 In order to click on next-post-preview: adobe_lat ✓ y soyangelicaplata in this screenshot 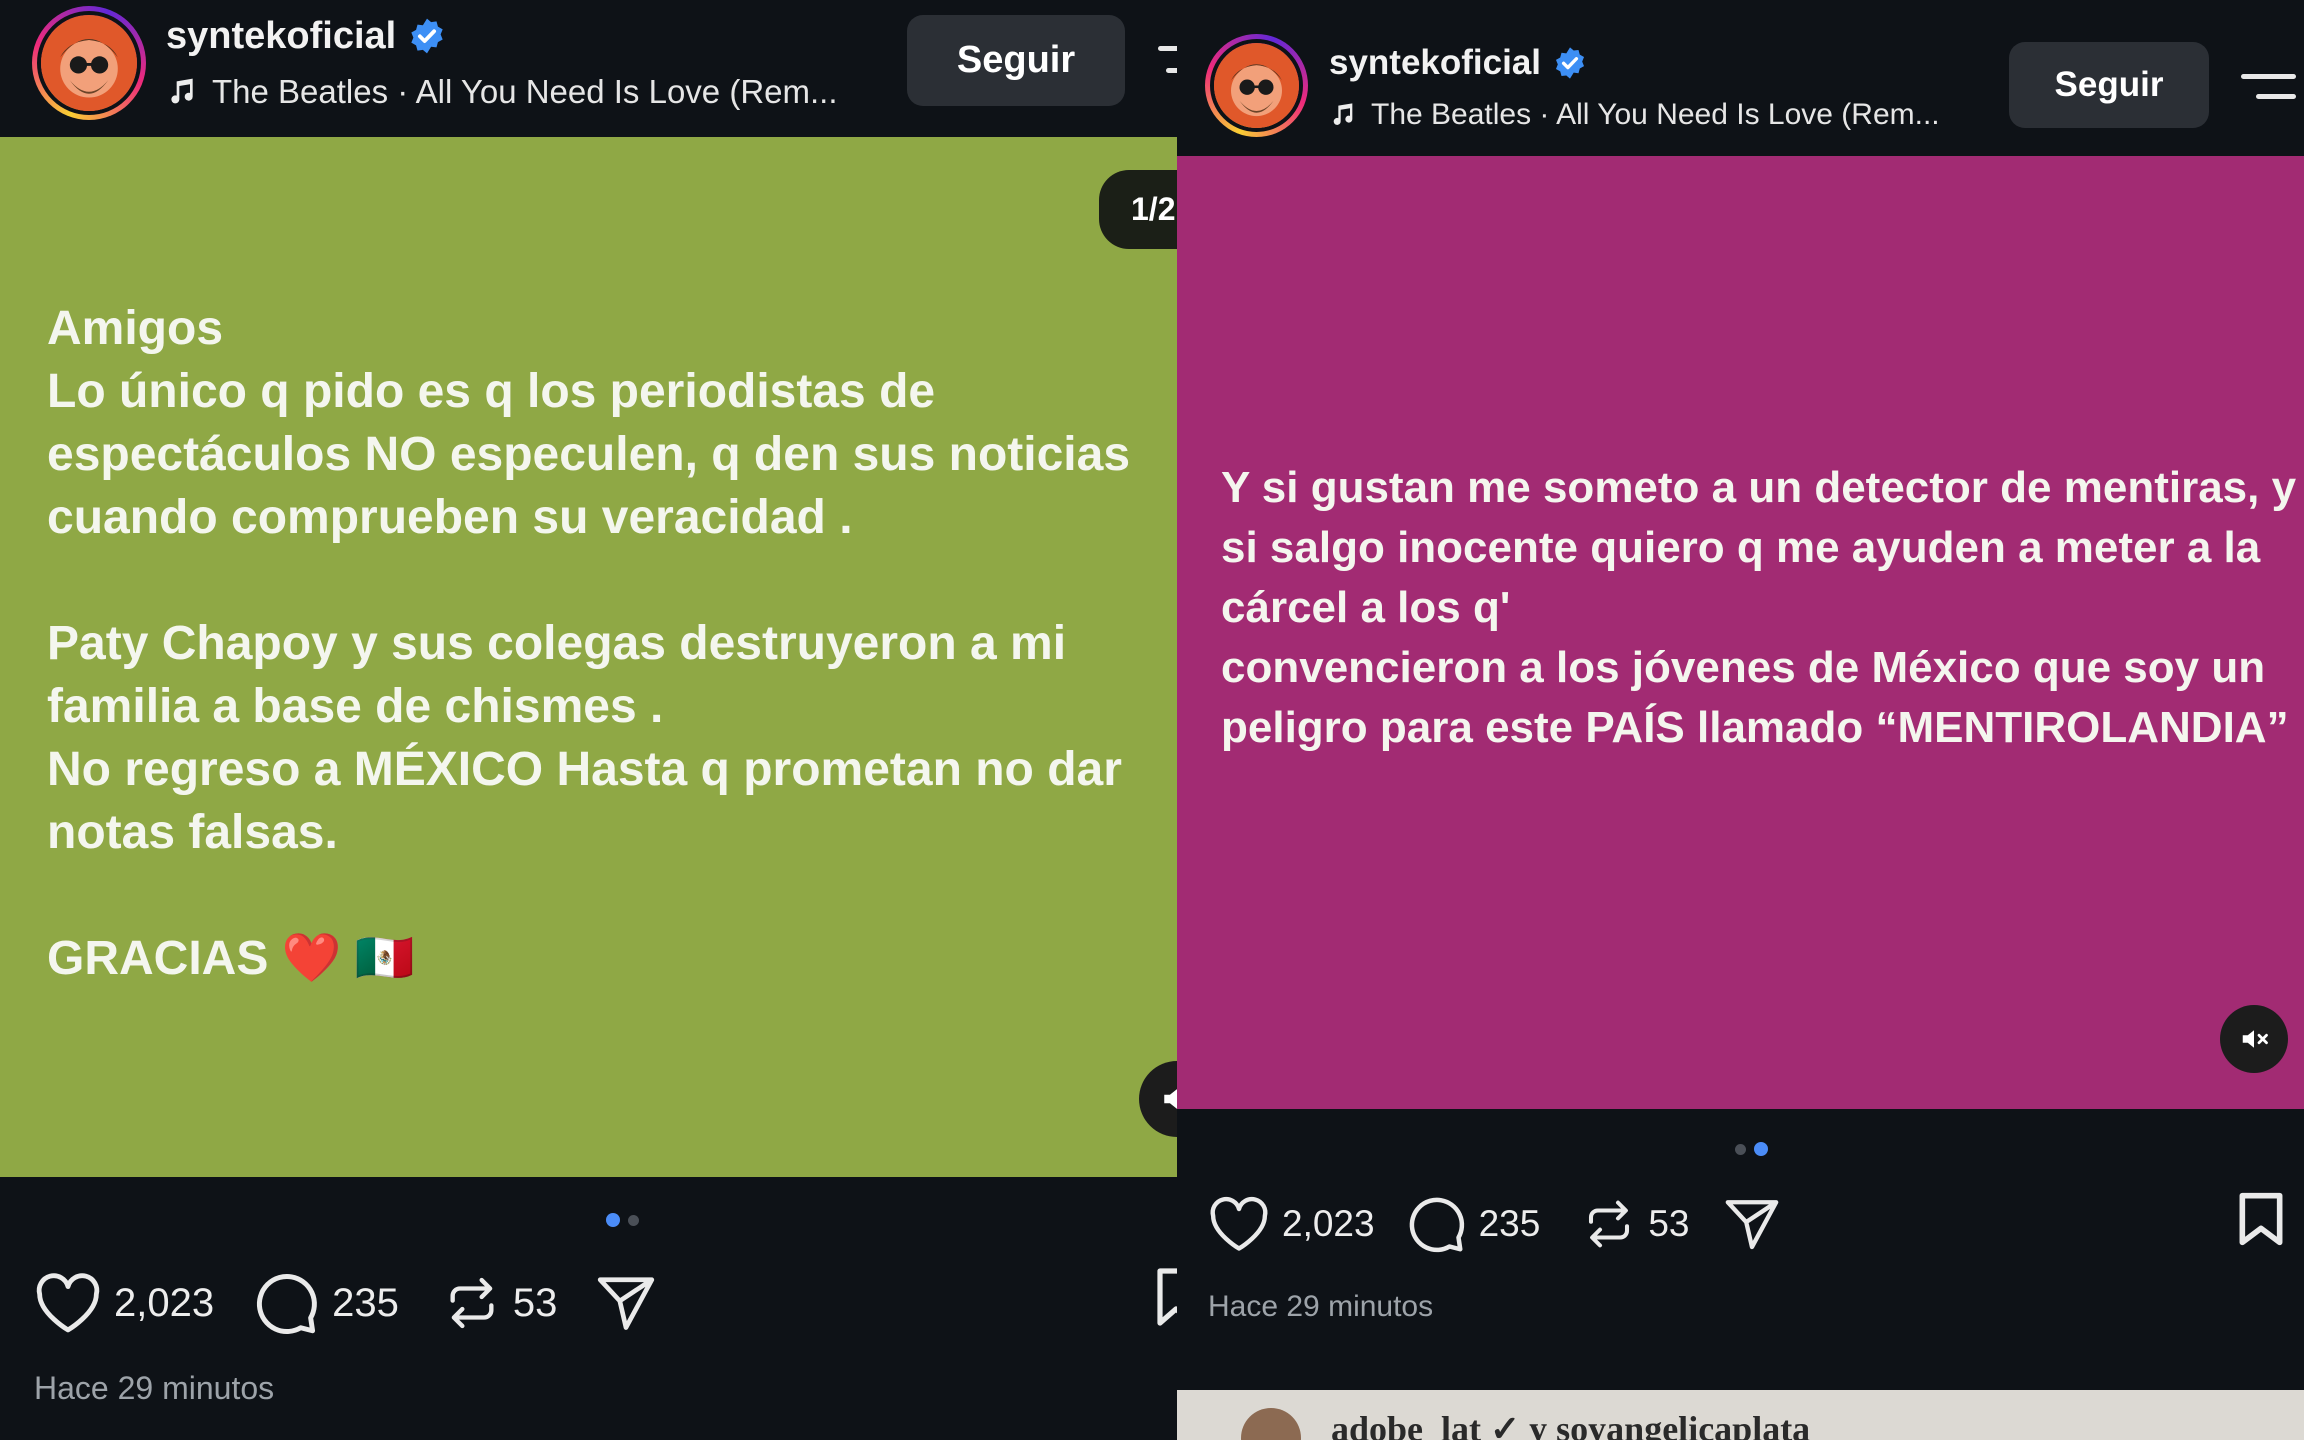, I will do `click(1740, 1415)`.